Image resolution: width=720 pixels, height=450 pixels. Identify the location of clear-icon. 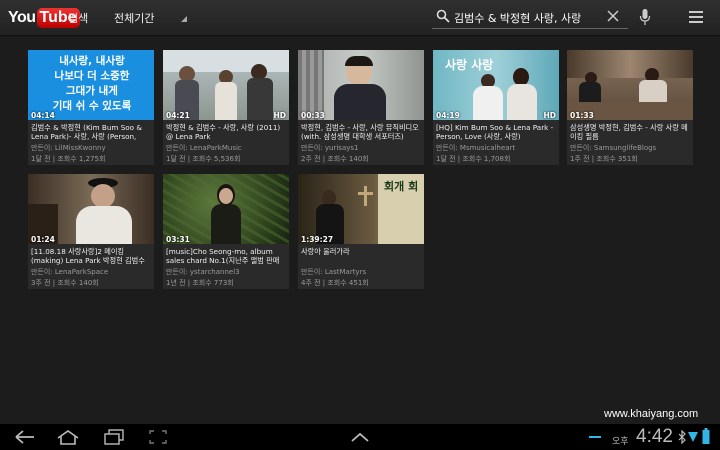
(613, 16).